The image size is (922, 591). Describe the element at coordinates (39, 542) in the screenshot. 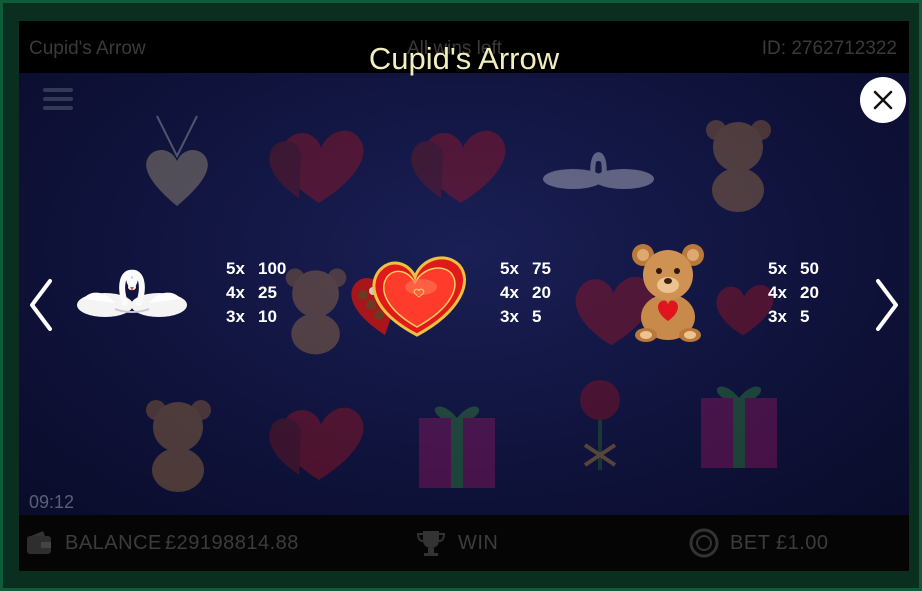

I see `wallet-icon` at that location.